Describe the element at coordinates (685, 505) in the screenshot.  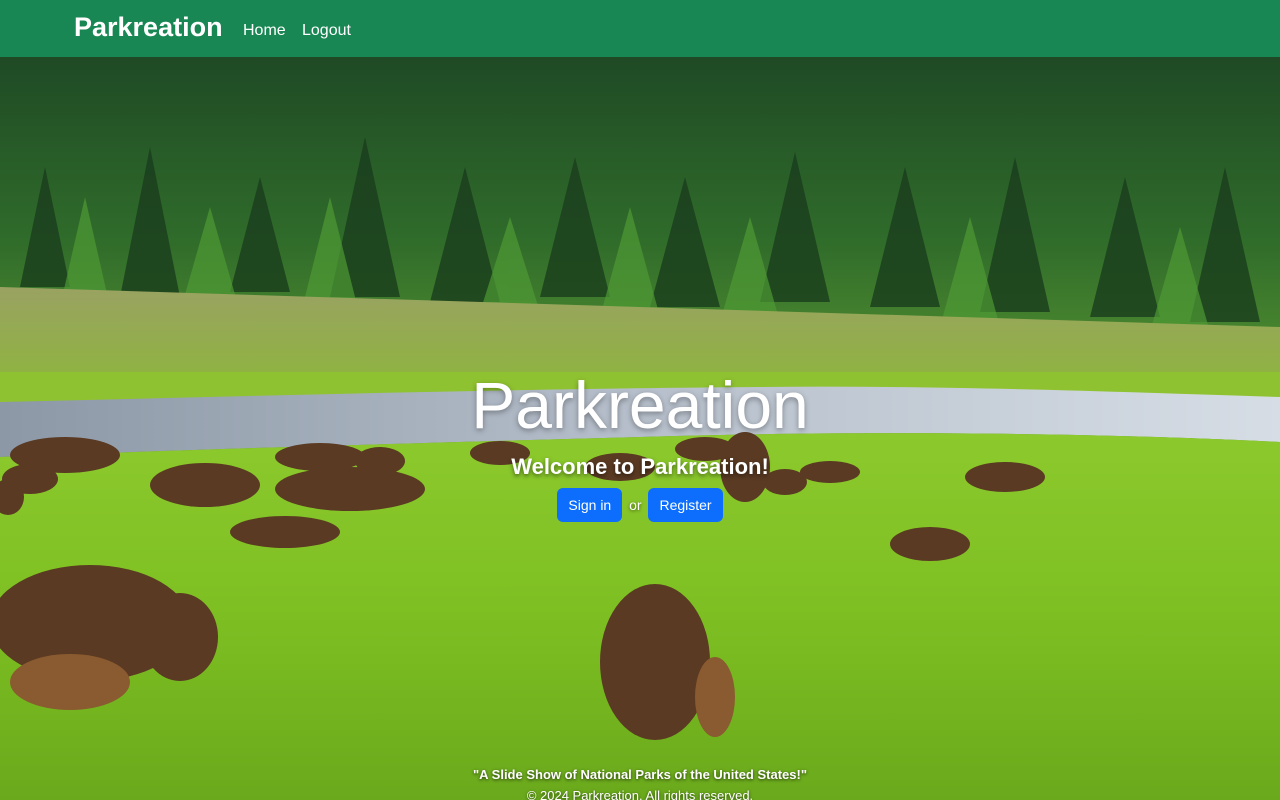
I see `register-button: Register` at that location.